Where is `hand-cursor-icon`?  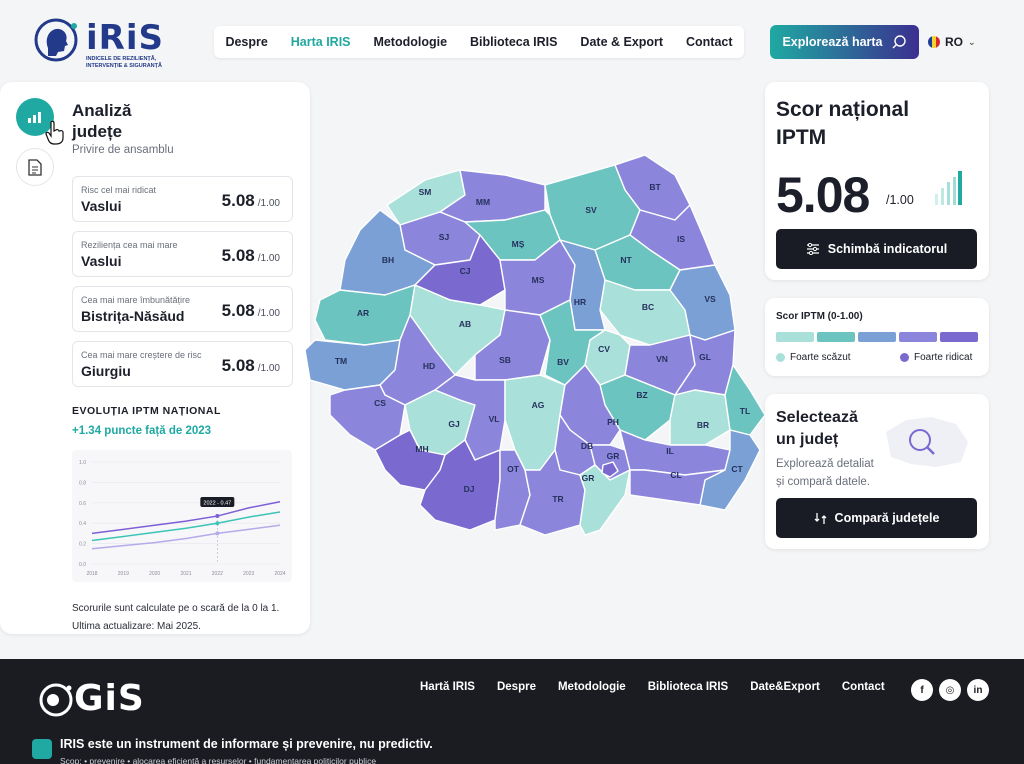 hand-cursor-icon is located at coordinates (54, 132).